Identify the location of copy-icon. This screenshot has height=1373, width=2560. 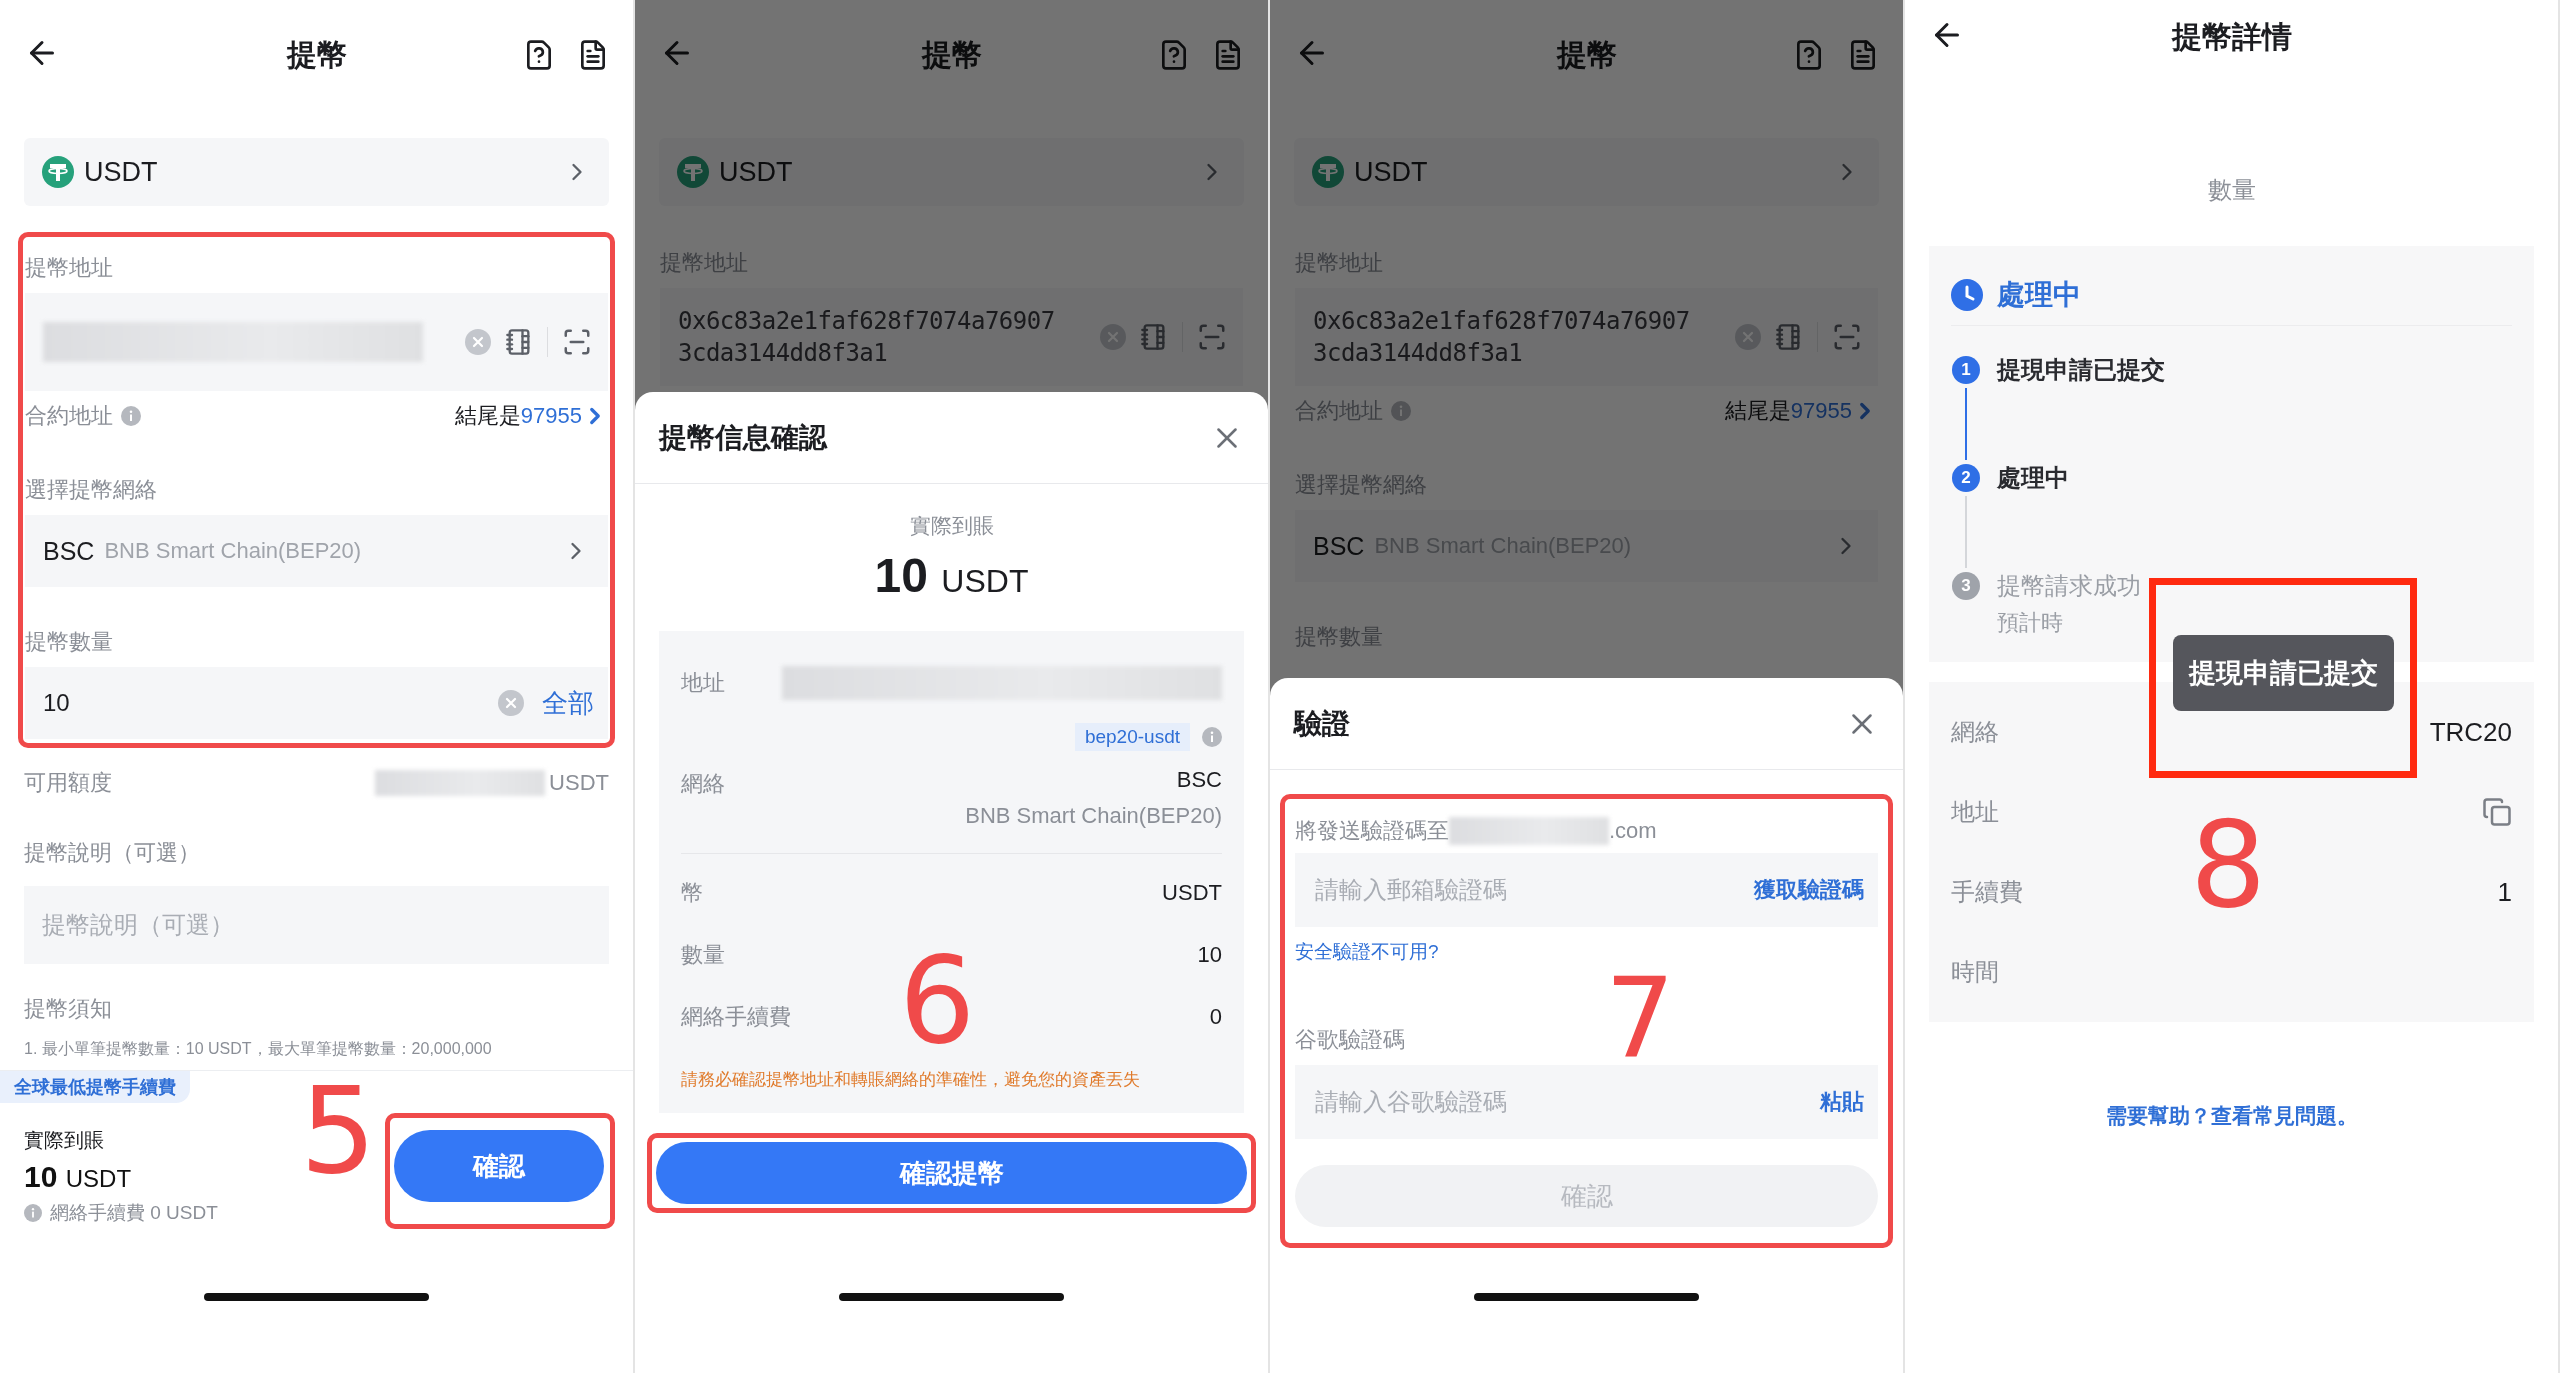
(2497, 812).